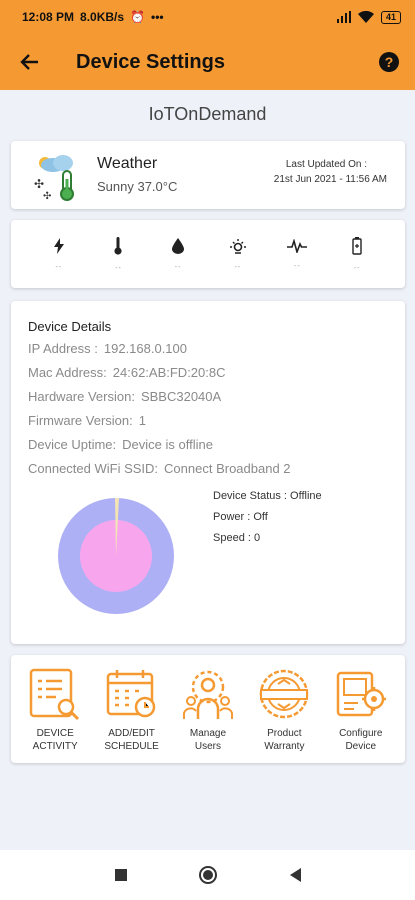 This screenshot has height=900, width=415. Describe the element at coordinates (54, 694) in the screenshot. I see `activity-log-icon` at that location.